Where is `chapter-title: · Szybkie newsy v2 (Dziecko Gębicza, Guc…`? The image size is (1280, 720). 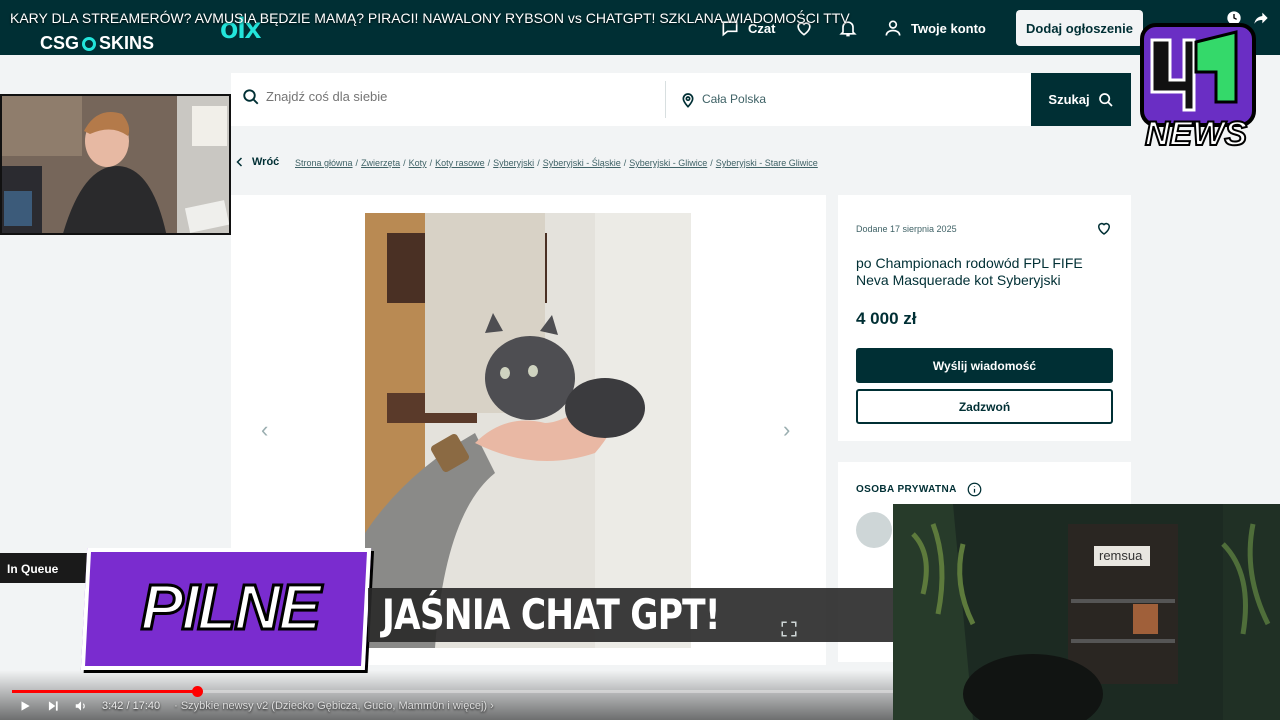 chapter-title: · Szybkie newsy v2 (Dziecko Gębicza, Guc… is located at coordinates (334, 706).